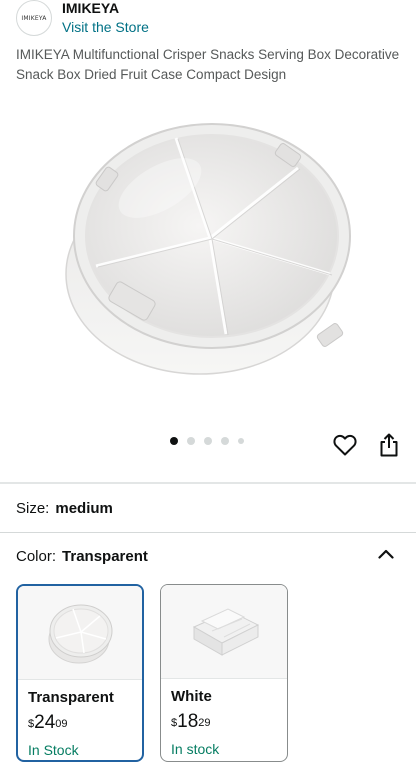 This screenshot has height=772, width=416. Describe the element at coordinates (61, 724) in the screenshot. I see `price-fraction: 09` at that location.